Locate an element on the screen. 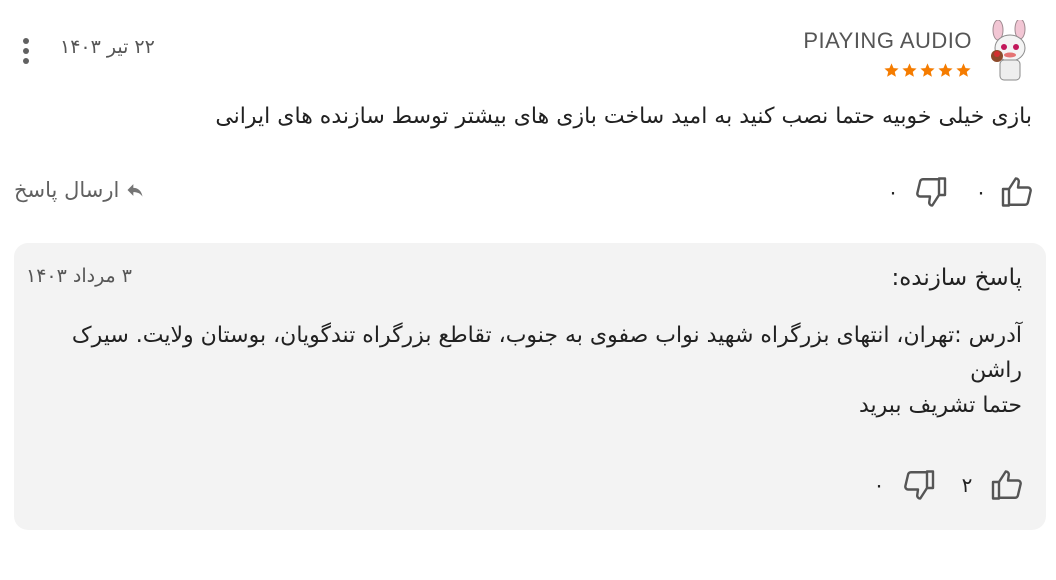 The image size is (1056, 580). developer-reply-like-button is located at coordinates (1008, 485).